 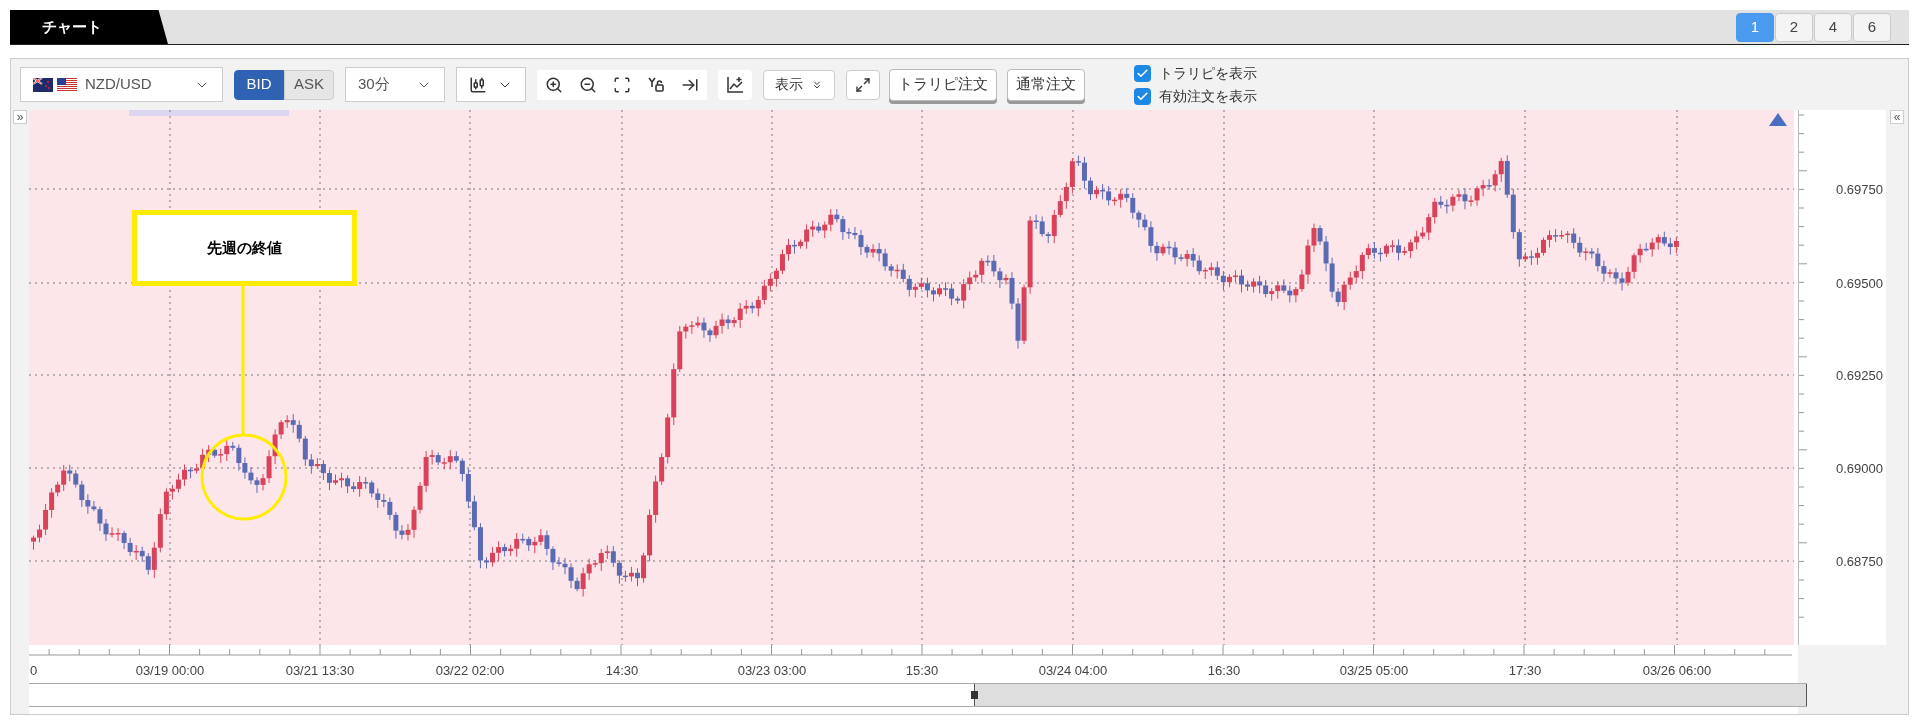 I want to click on expand-panel-toggle: », so click(x=20, y=117).